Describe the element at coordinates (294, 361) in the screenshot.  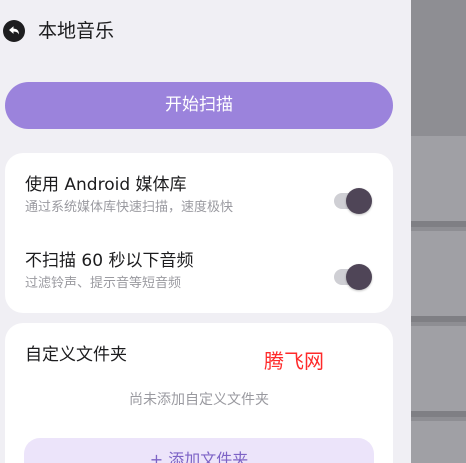
I see `watermark-text: 腾飞网` at that location.